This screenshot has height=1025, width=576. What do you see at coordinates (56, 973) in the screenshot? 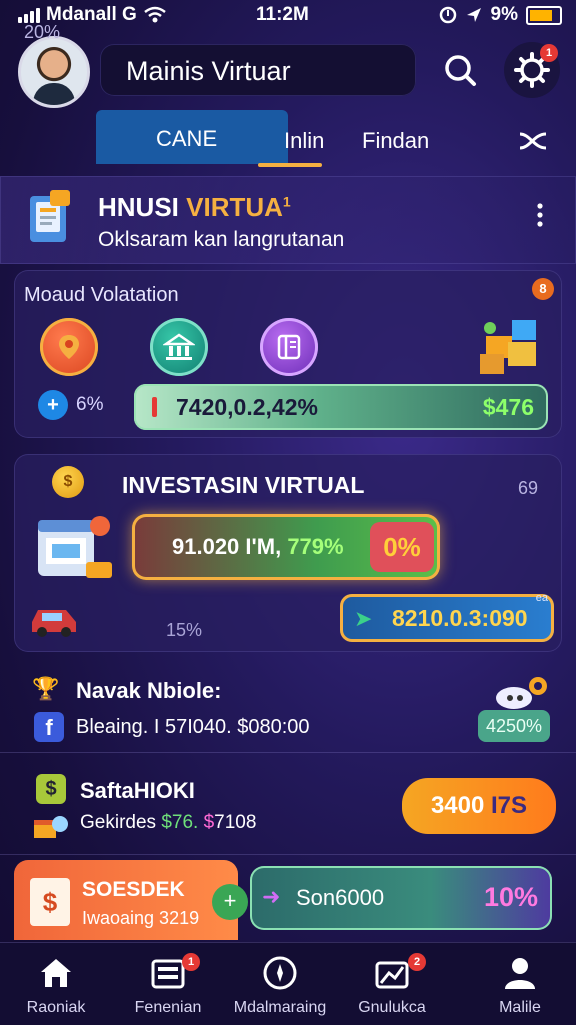
I see `home-icon` at bounding box center [56, 973].